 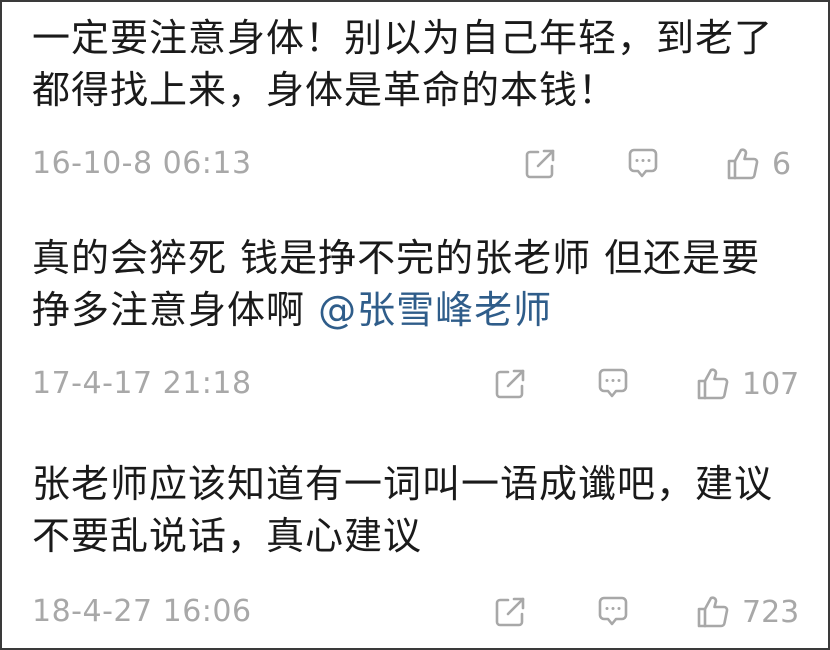 I want to click on timestamp: 17-4-17 21:18, so click(x=142, y=383).